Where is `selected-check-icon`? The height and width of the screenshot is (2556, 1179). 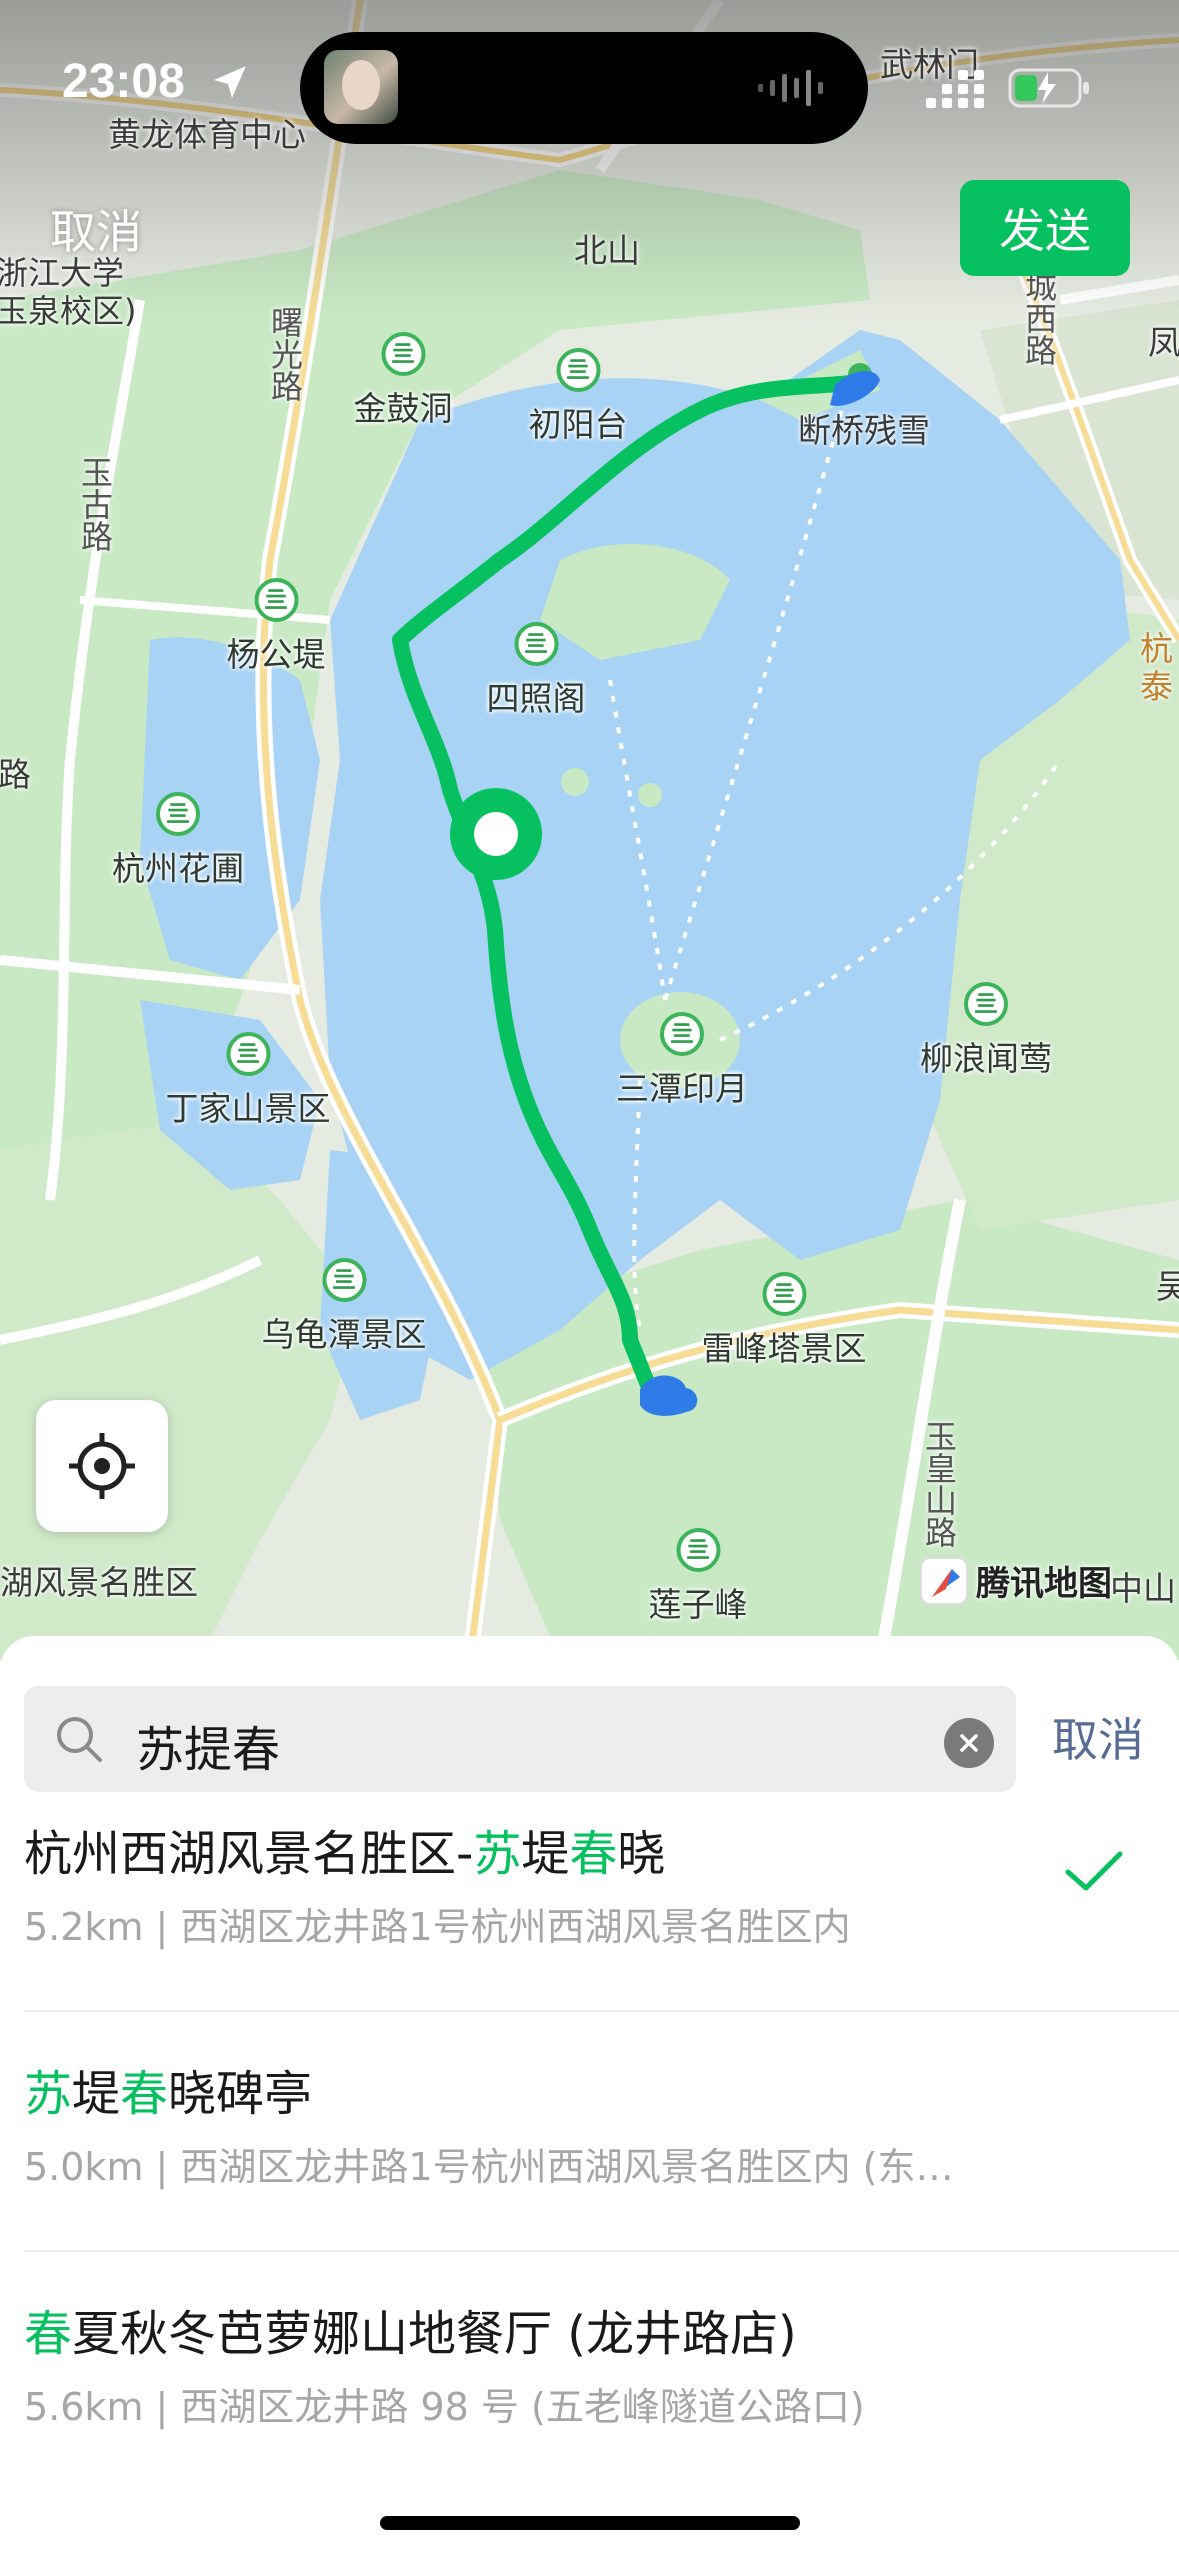 selected-check-icon is located at coordinates (1094, 1871).